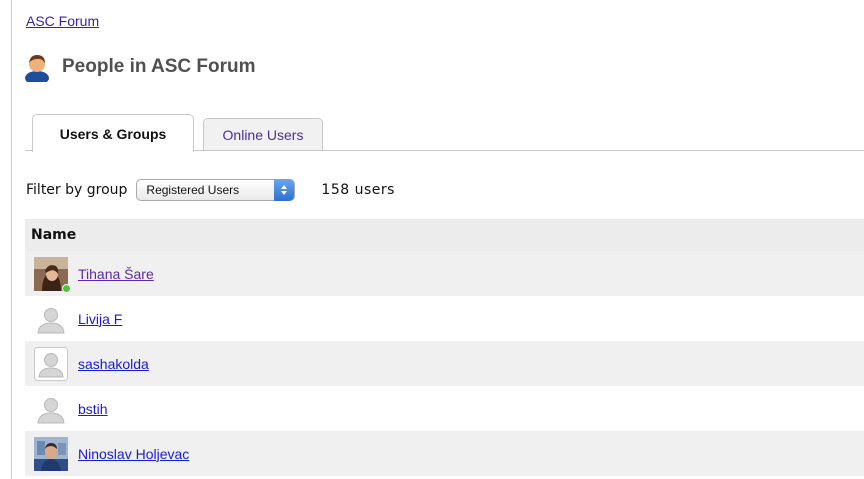 The image size is (864, 479). Describe the element at coordinates (444, 363) in the screenshot. I see `table-row: sashakolda` at that location.